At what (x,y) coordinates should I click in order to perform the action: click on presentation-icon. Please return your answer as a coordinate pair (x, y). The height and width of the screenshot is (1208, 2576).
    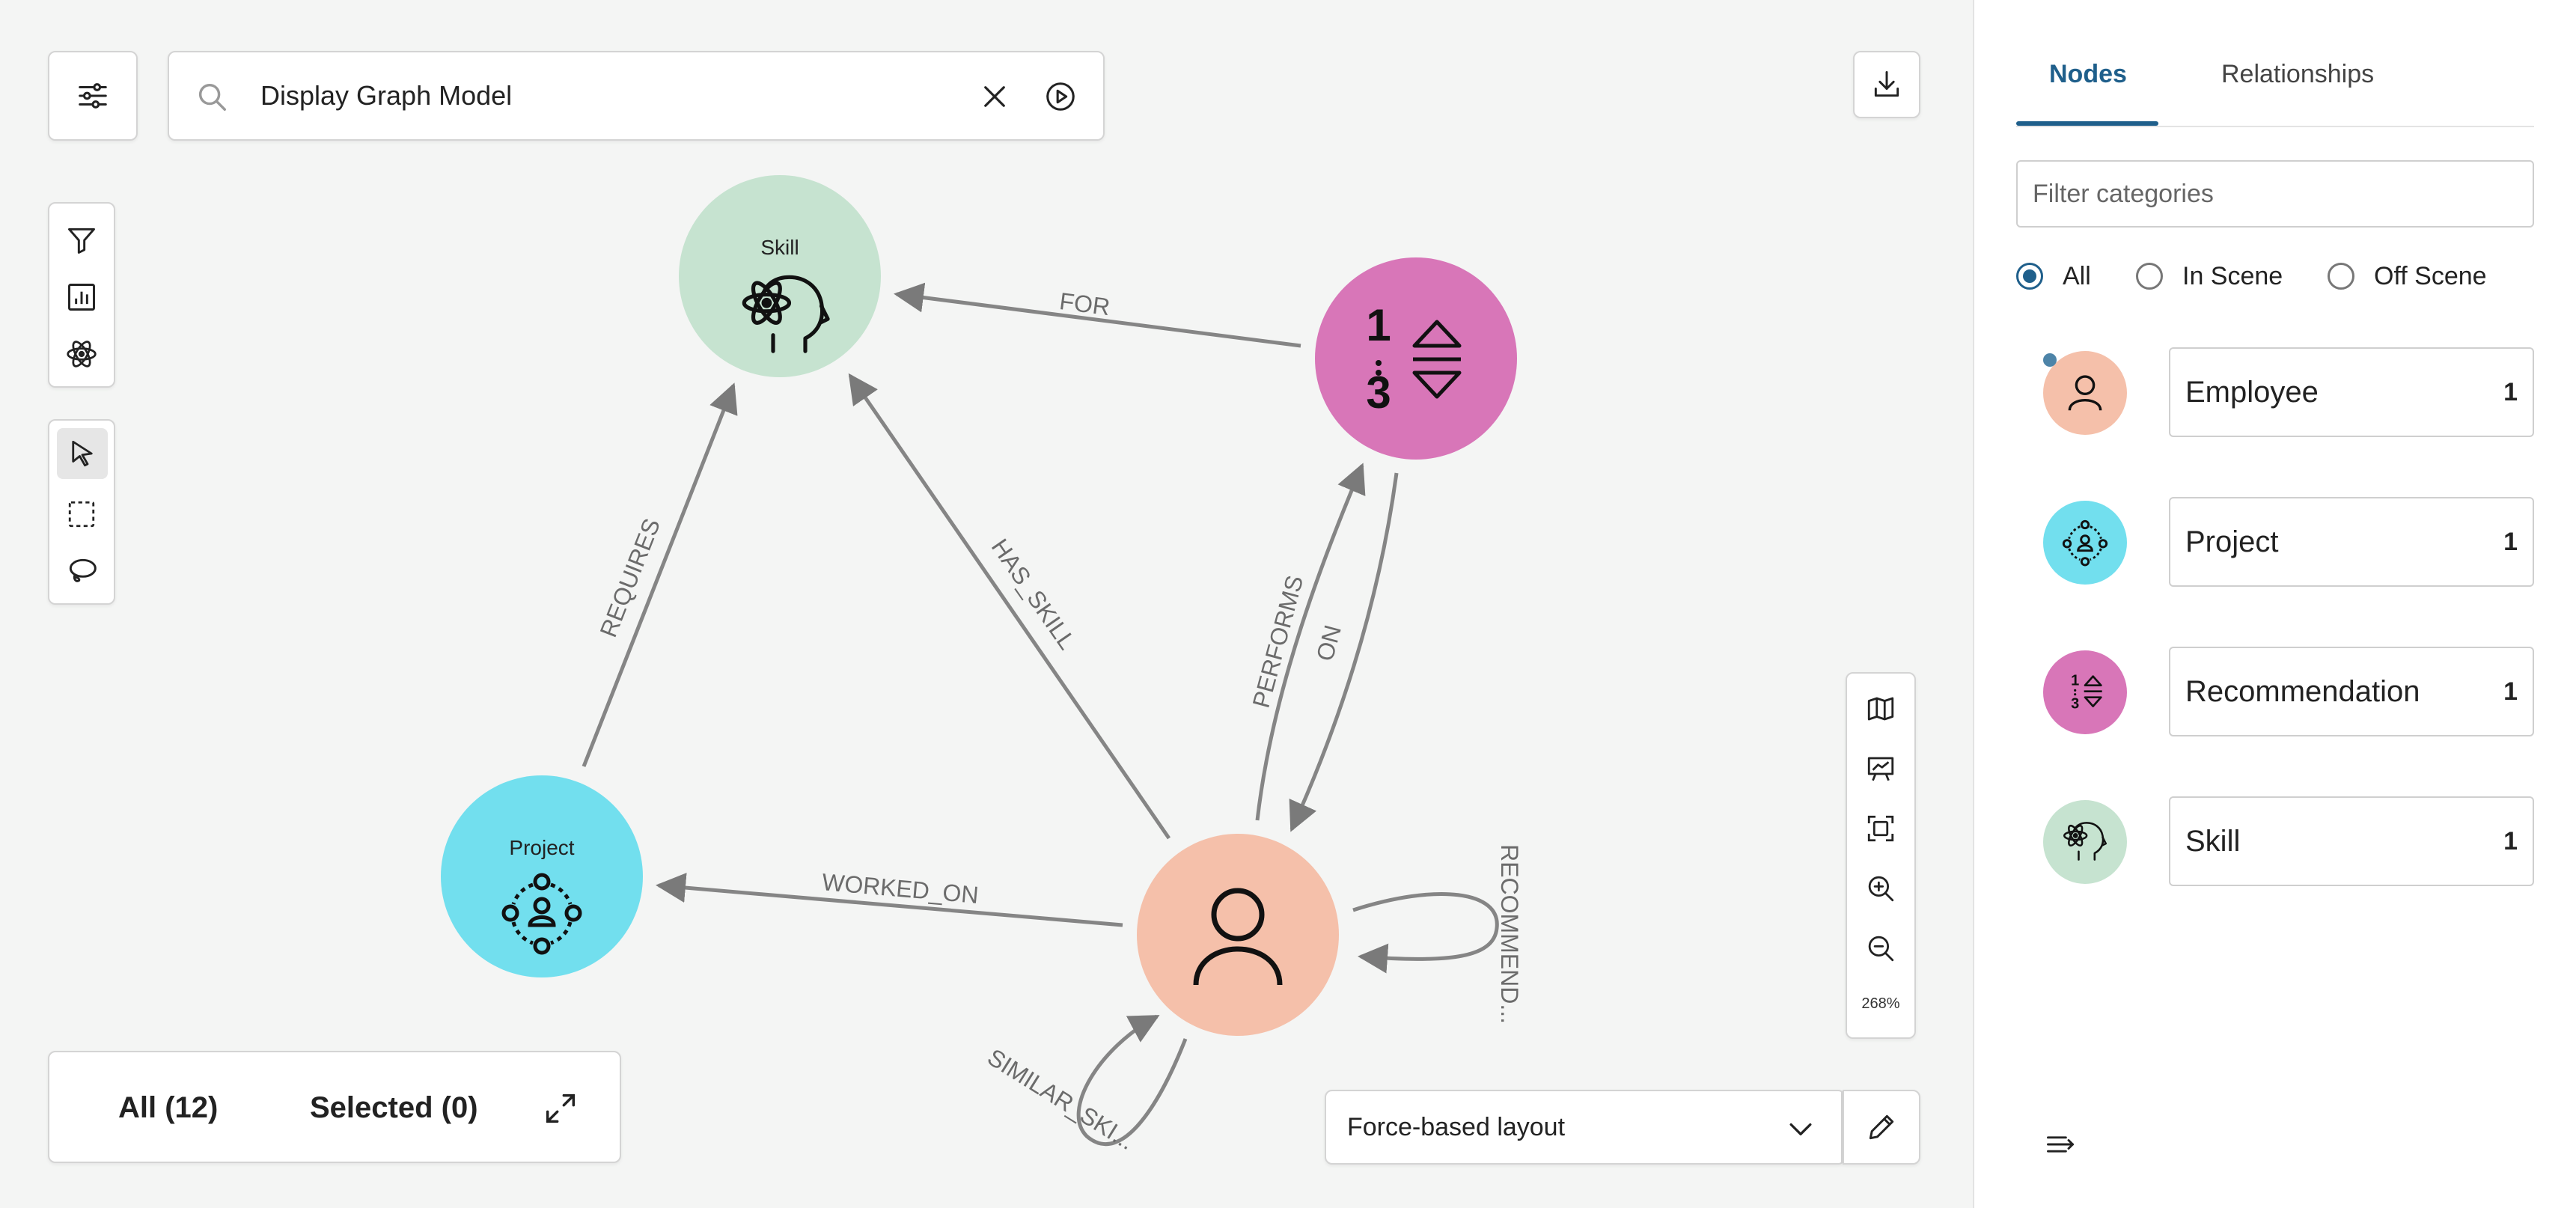
    Looking at the image, I should click on (1881, 769).